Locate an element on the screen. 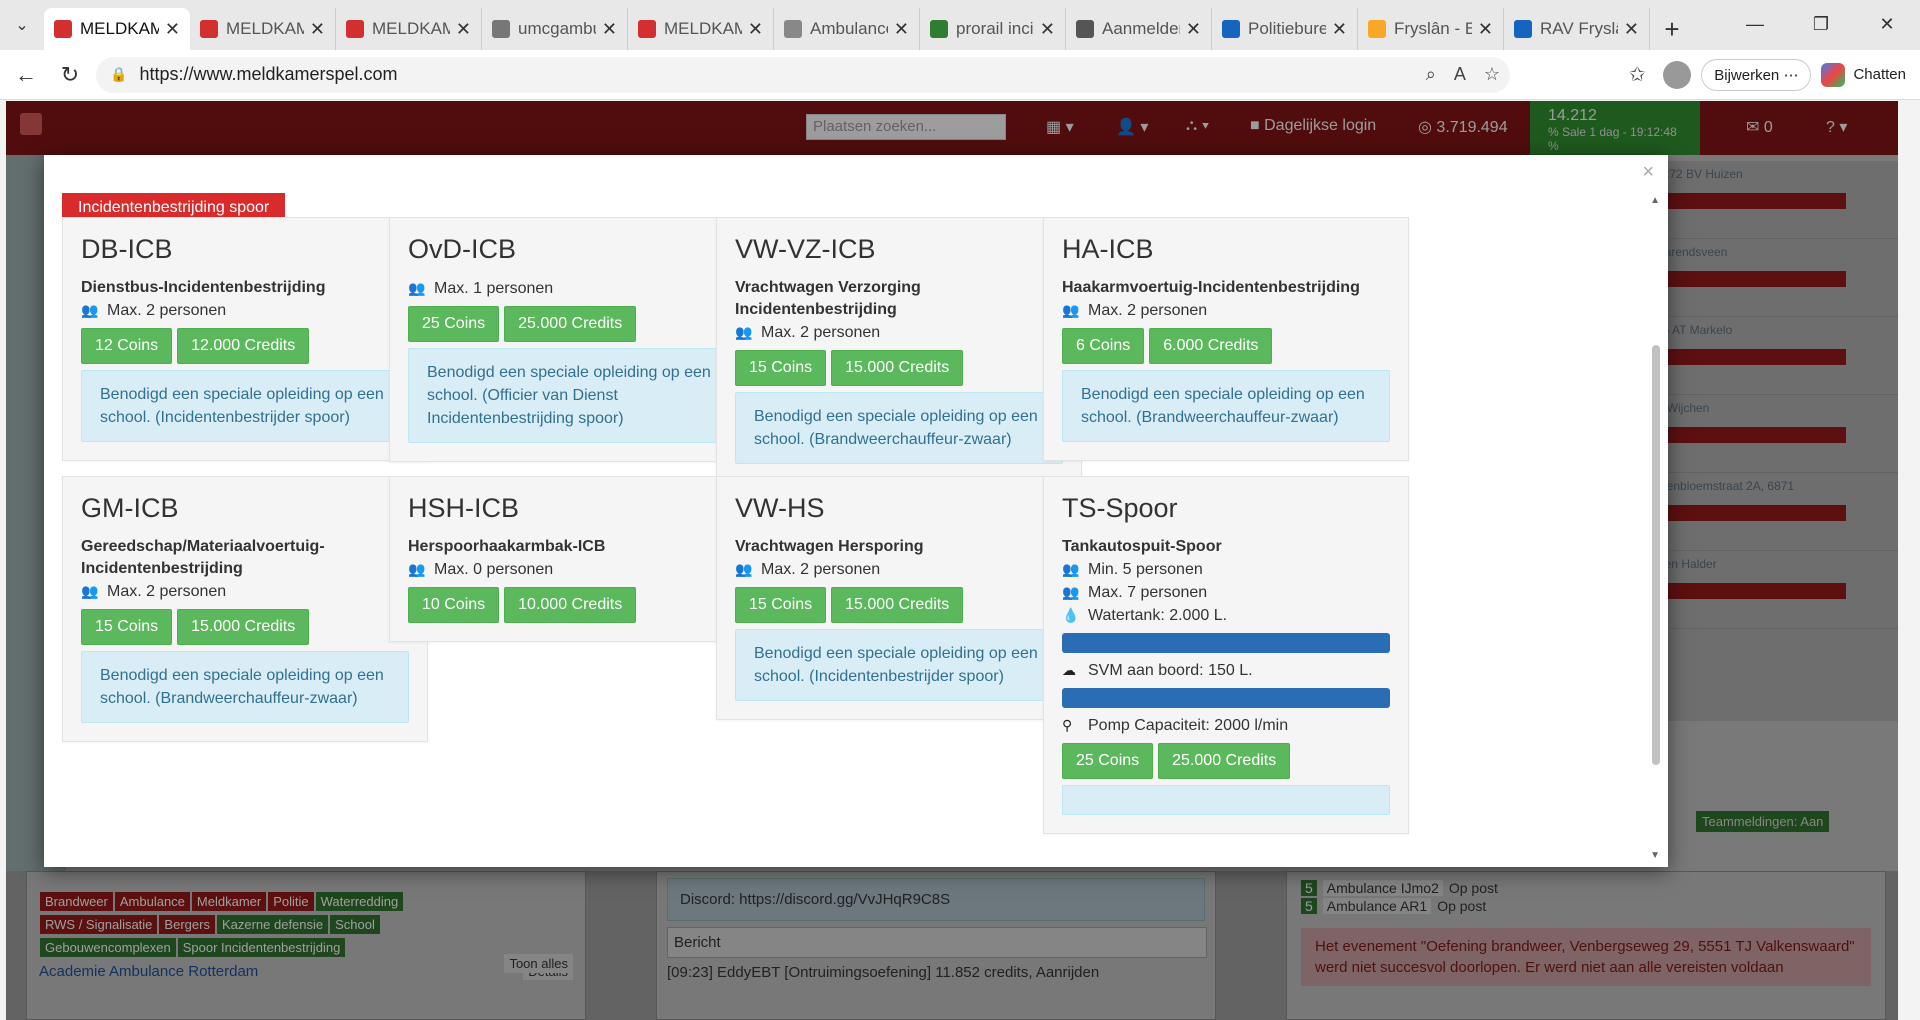 The height and width of the screenshot is (1020, 1920). tab-title: RAV Fryslân is located at coordinates (1579, 28).